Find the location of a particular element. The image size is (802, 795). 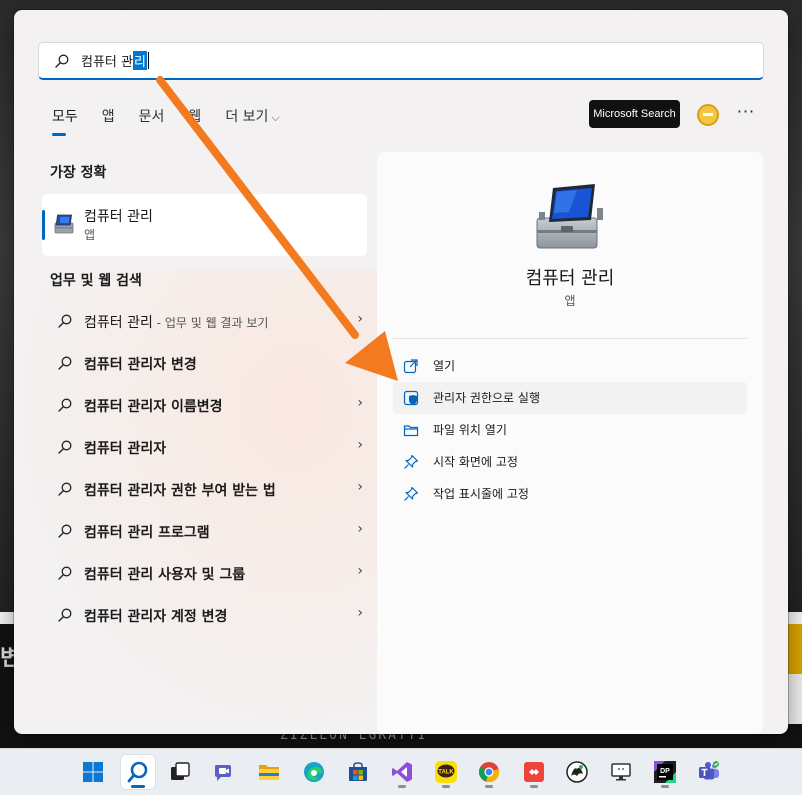

action-label: 시작 화면에 고정 is located at coordinates (475, 462).